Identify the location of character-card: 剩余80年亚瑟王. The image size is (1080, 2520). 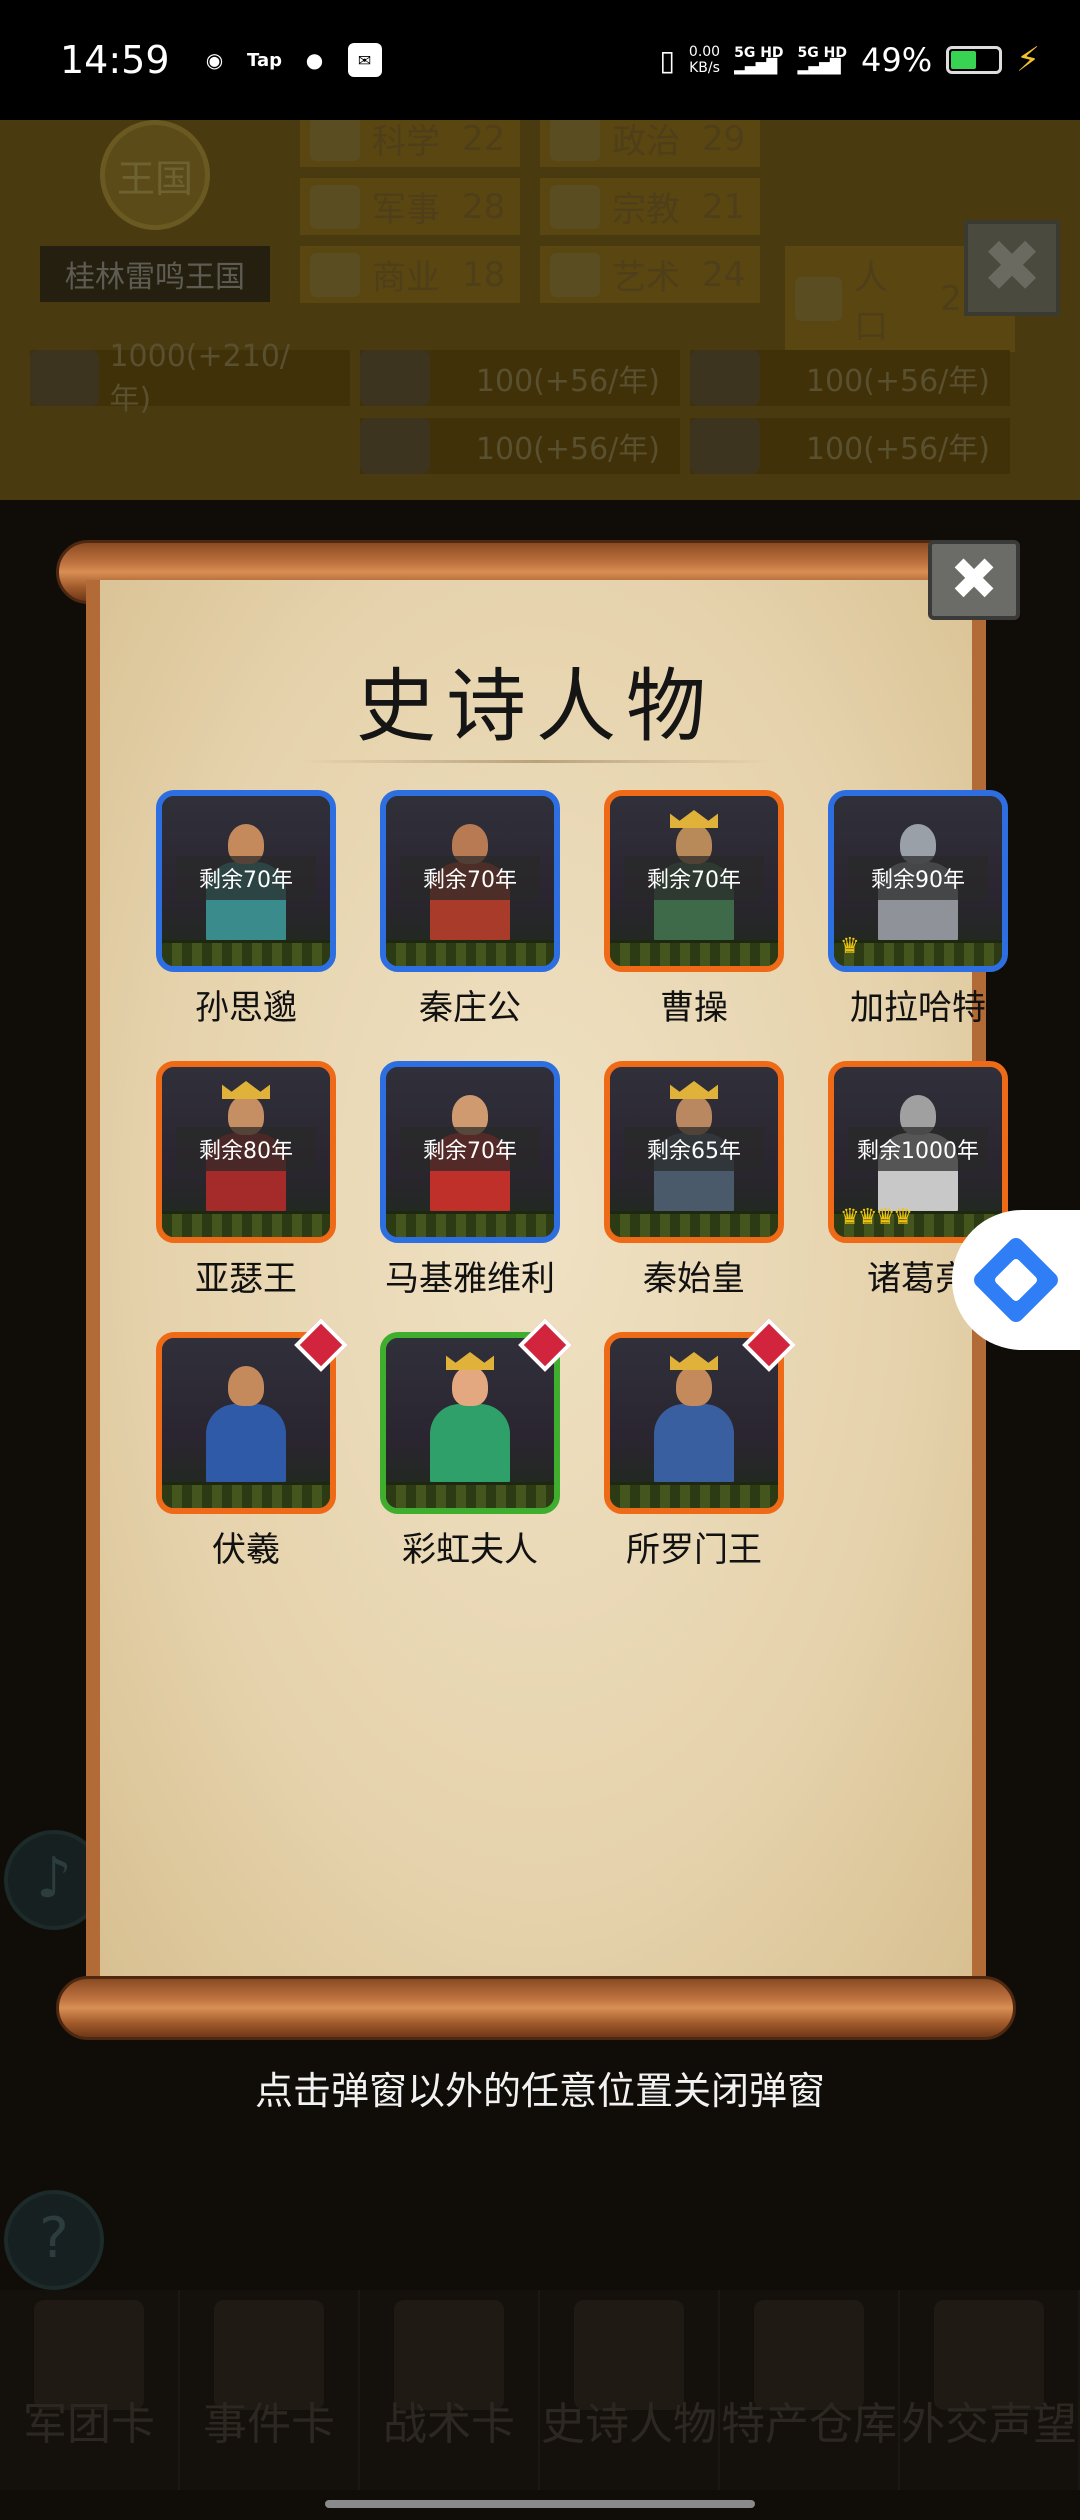
(246, 1180).